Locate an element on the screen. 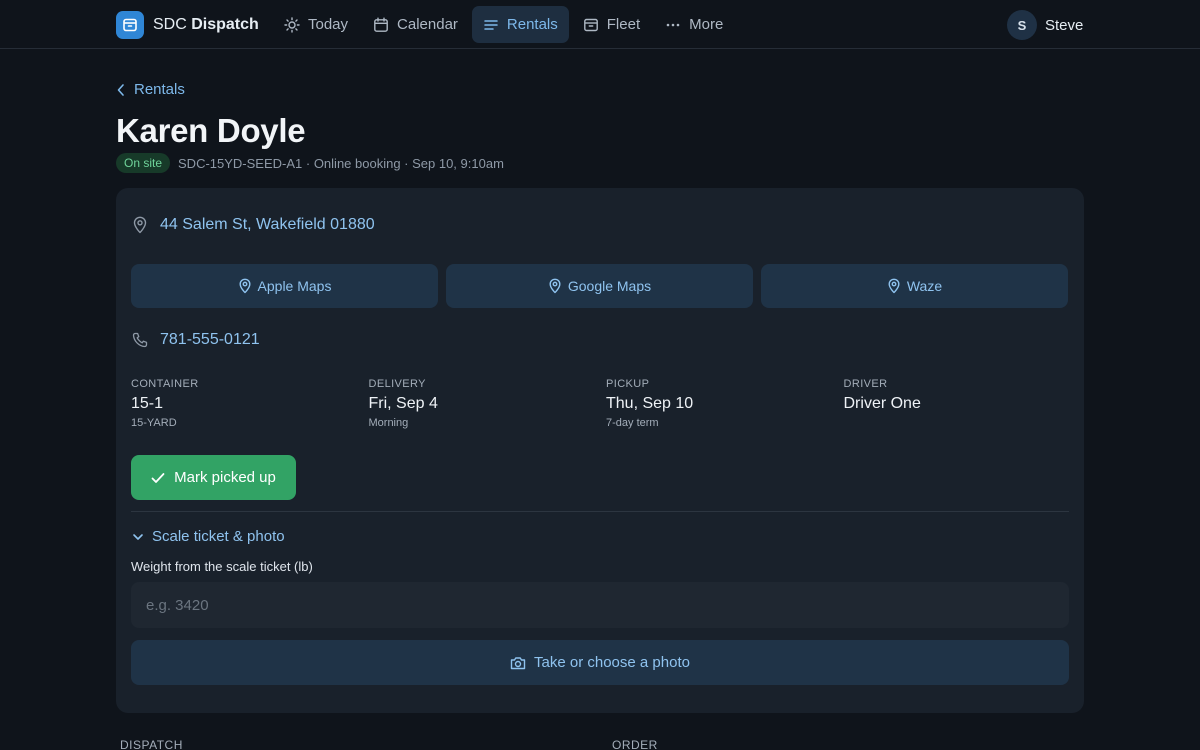 The image size is (1200, 750). brand: SDC Dispatch is located at coordinates (187, 24).